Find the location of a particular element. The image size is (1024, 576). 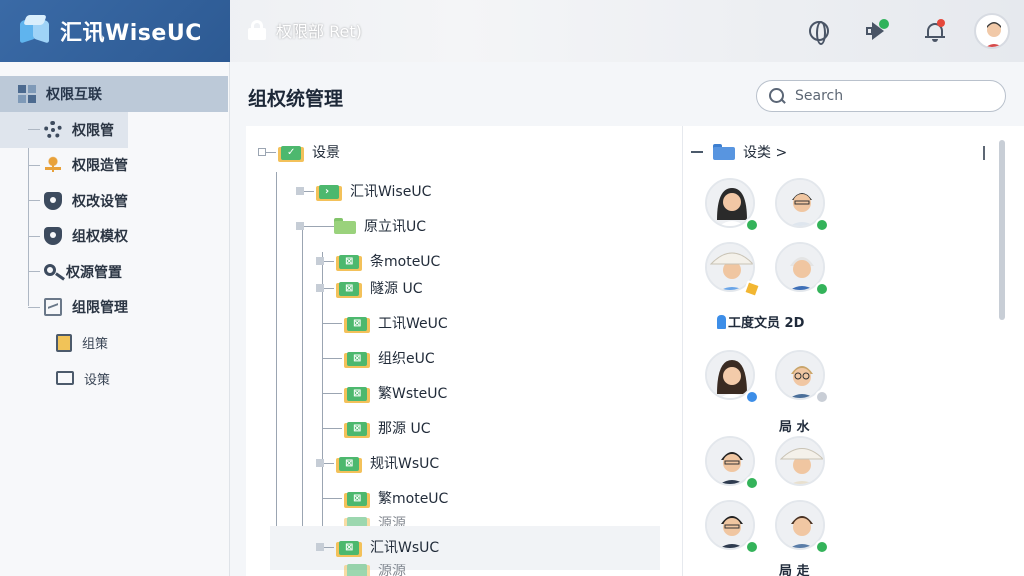

list-header-label: 设类 > is located at coordinates (765, 153).